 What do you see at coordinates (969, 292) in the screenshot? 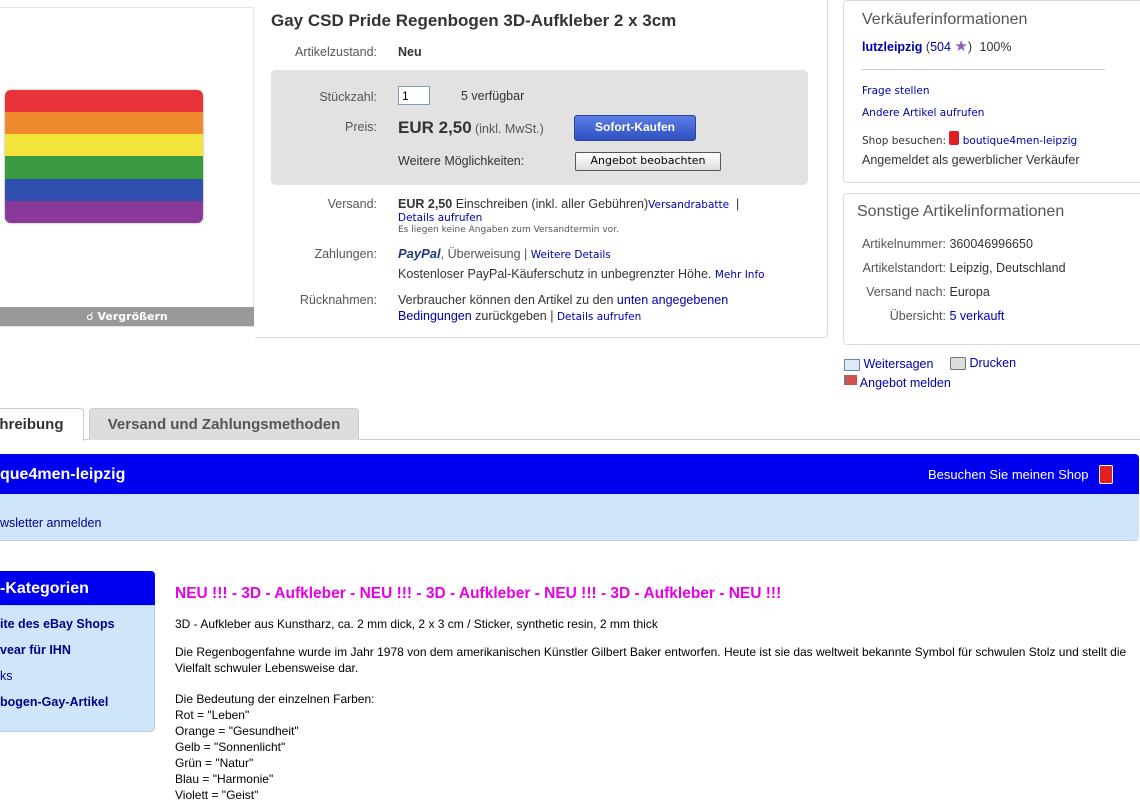
I see `info-value: Europa` at bounding box center [969, 292].